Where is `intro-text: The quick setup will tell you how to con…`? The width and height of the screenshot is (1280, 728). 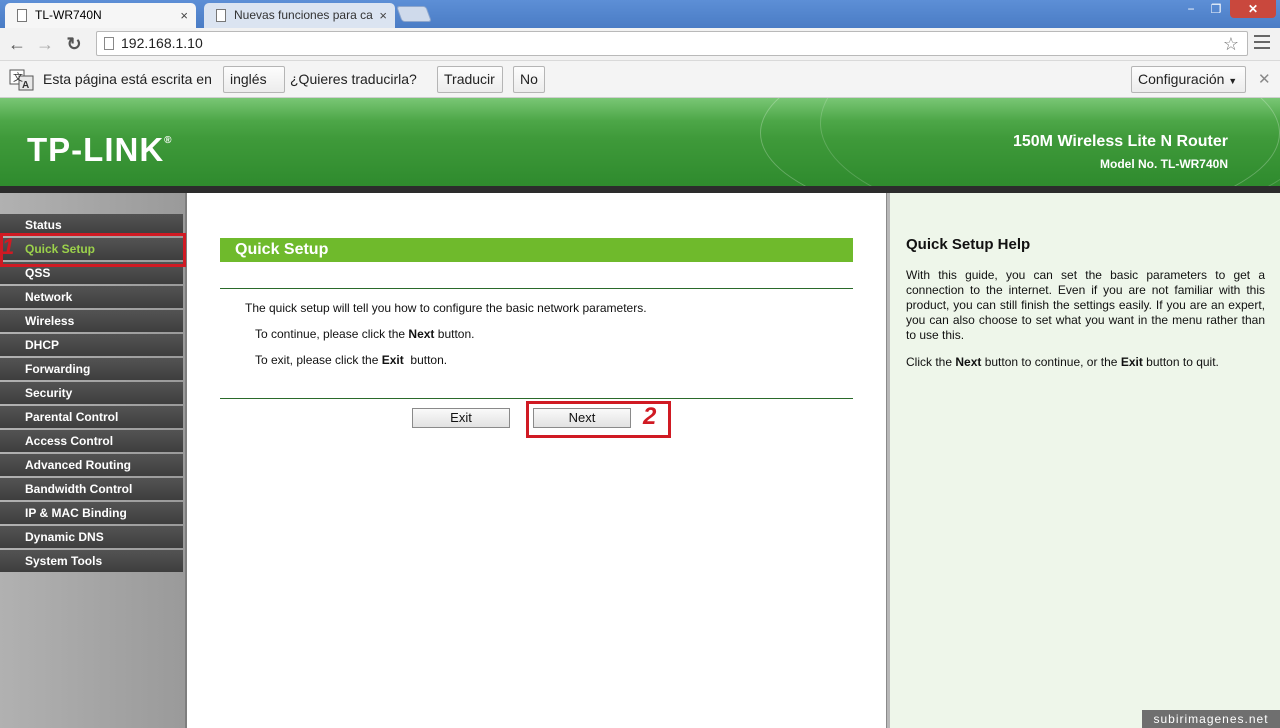 intro-text: The quick setup will tell you how to con… is located at coordinates (446, 308).